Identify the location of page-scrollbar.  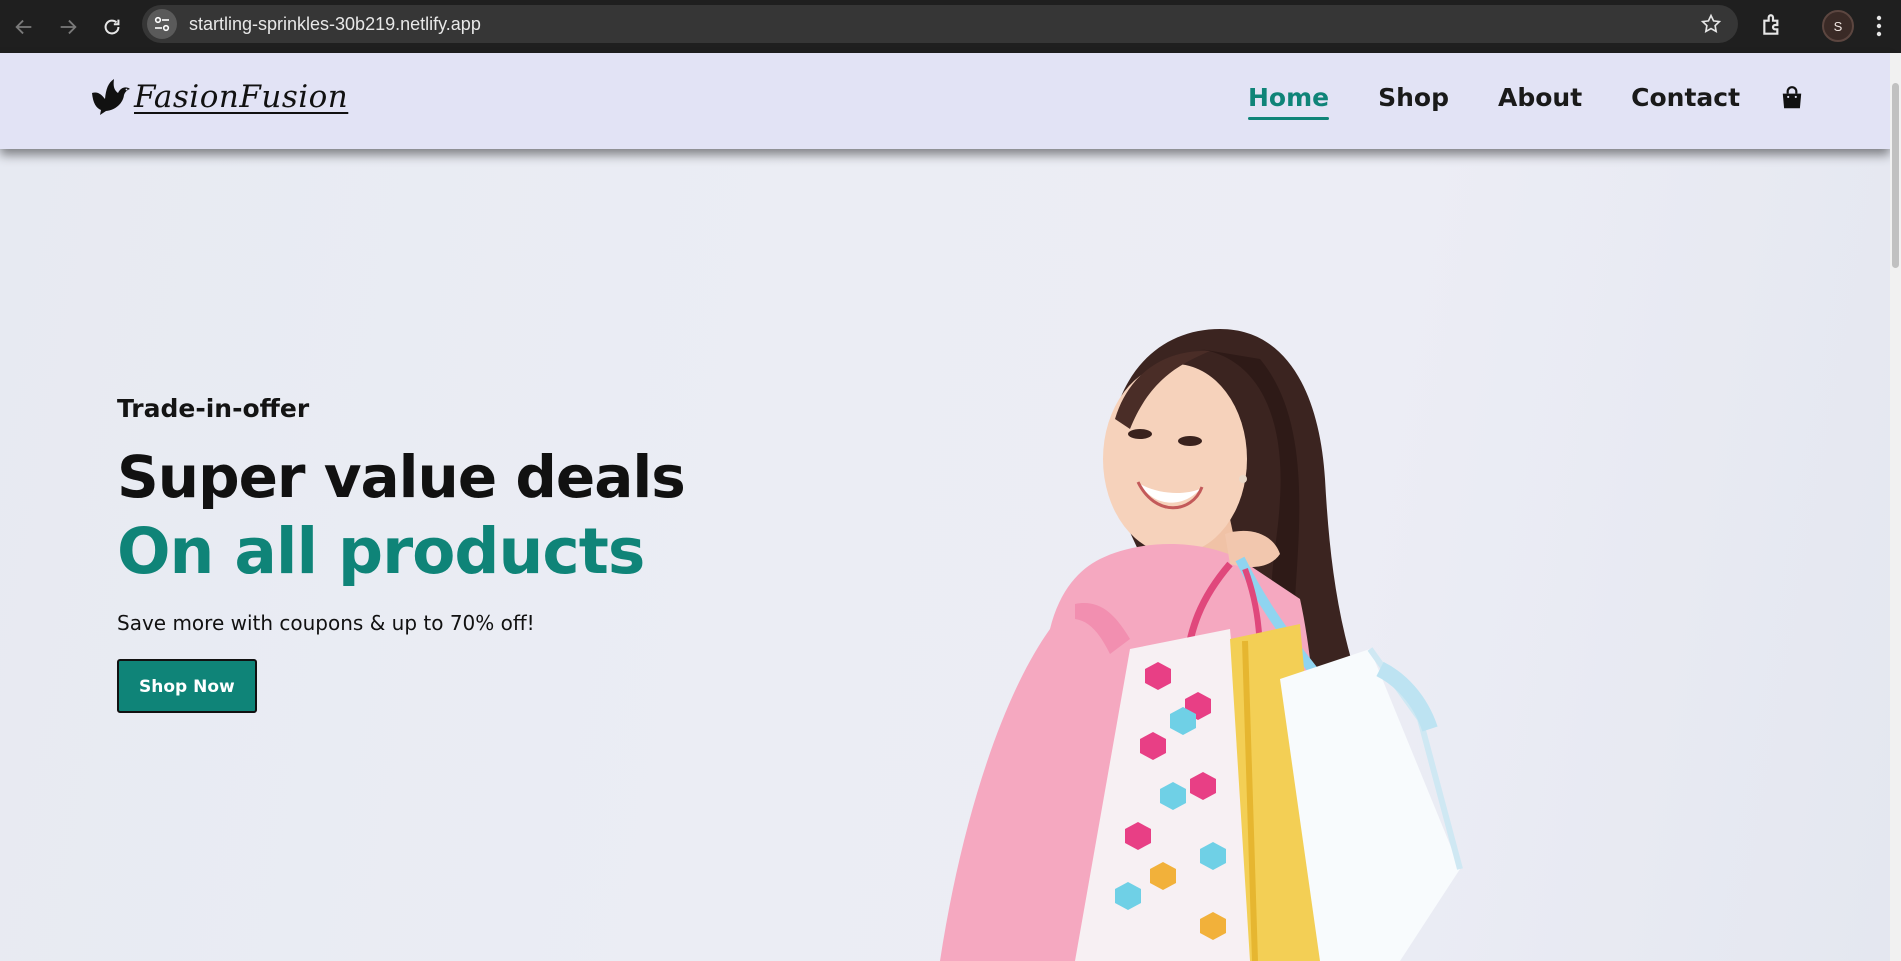
(1895, 507).